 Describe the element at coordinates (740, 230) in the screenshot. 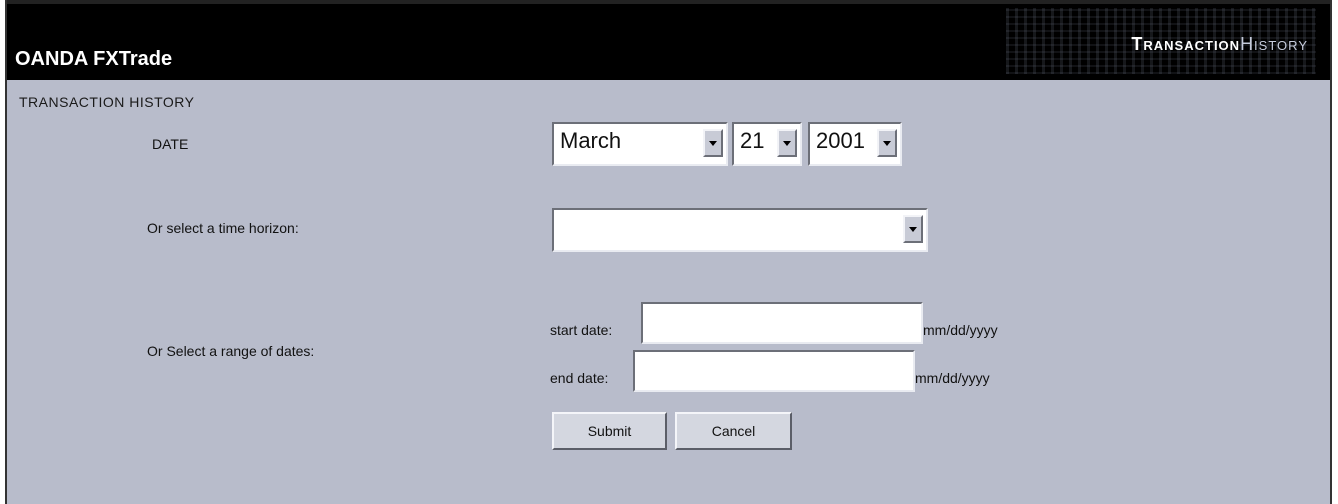

I see `time-horizon-select` at that location.